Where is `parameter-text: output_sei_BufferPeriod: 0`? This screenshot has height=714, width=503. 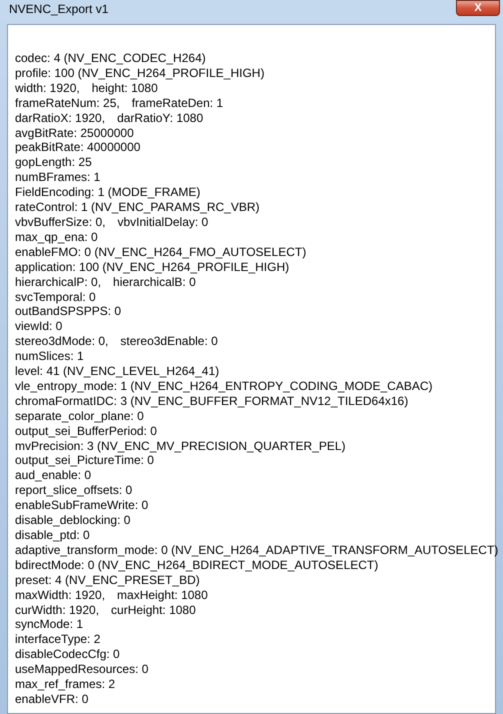
parameter-text: output_sei_BufferPeriod: 0 is located at coordinates (86, 431).